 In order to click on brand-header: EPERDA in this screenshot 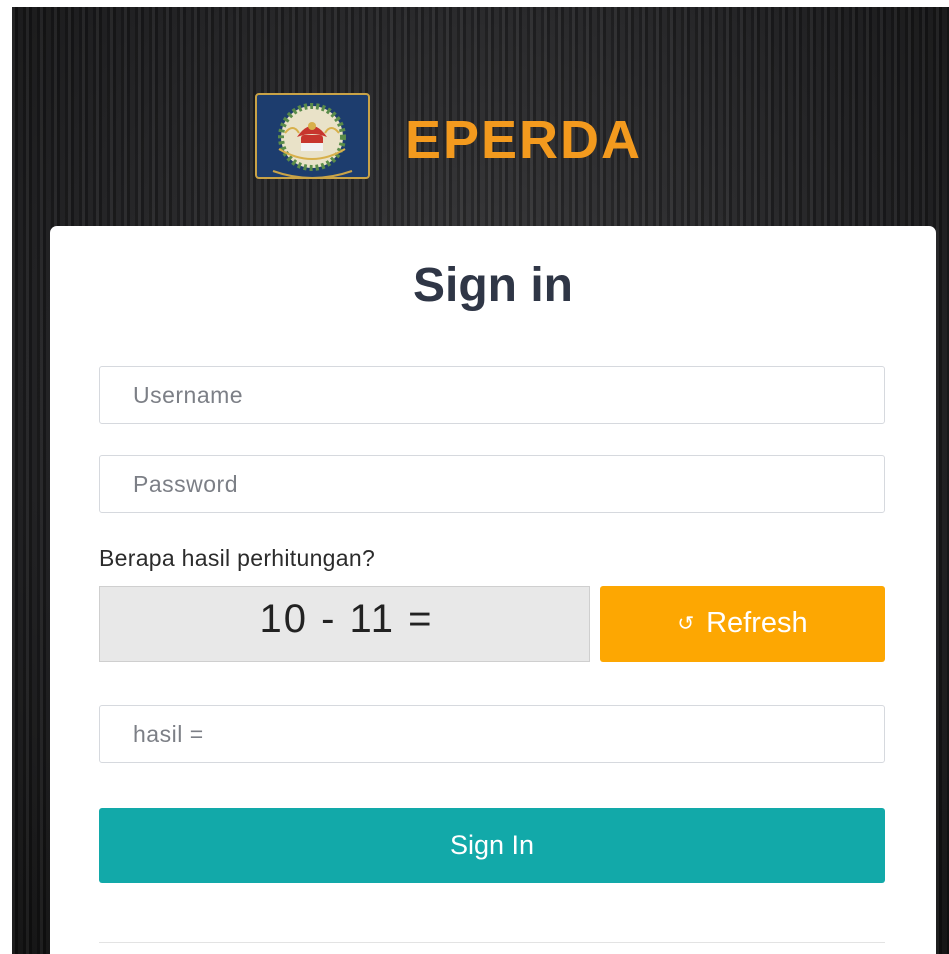, I will do `click(480, 140)`.